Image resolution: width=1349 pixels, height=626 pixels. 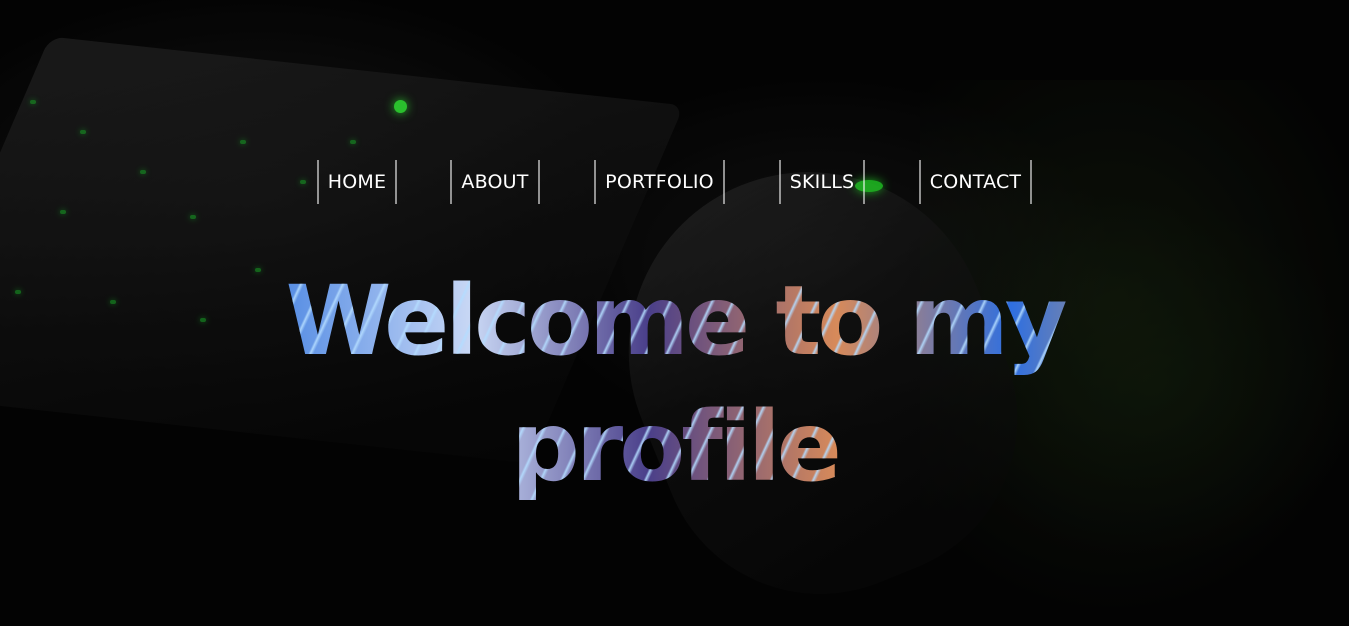 I want to click on nav-item-about: ABOUT, so click(x=495, y=182).